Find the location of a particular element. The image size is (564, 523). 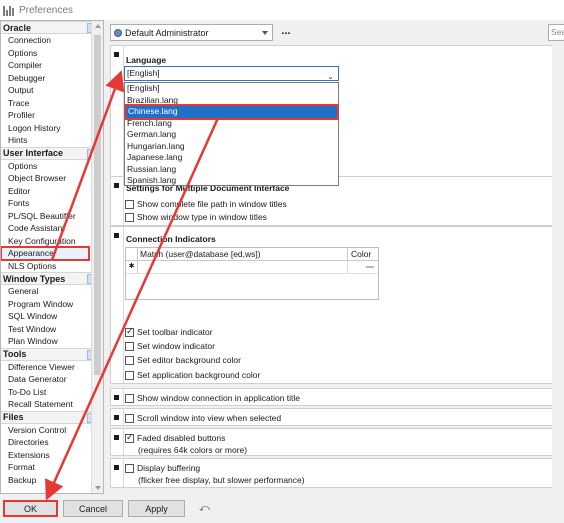

faded-buttons-checkbox: Faded disabled buttons is located at coordinates (175, 437).